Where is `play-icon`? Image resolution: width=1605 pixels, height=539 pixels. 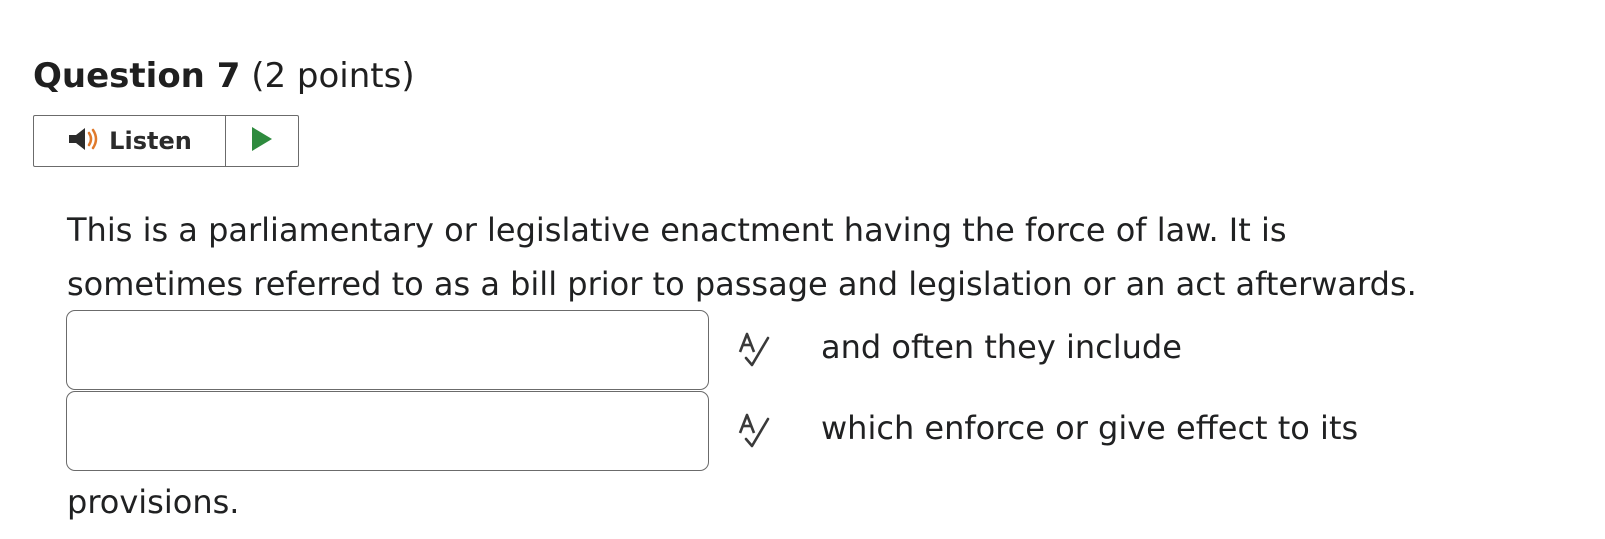 play-icon is located at coordinates (262, 141).